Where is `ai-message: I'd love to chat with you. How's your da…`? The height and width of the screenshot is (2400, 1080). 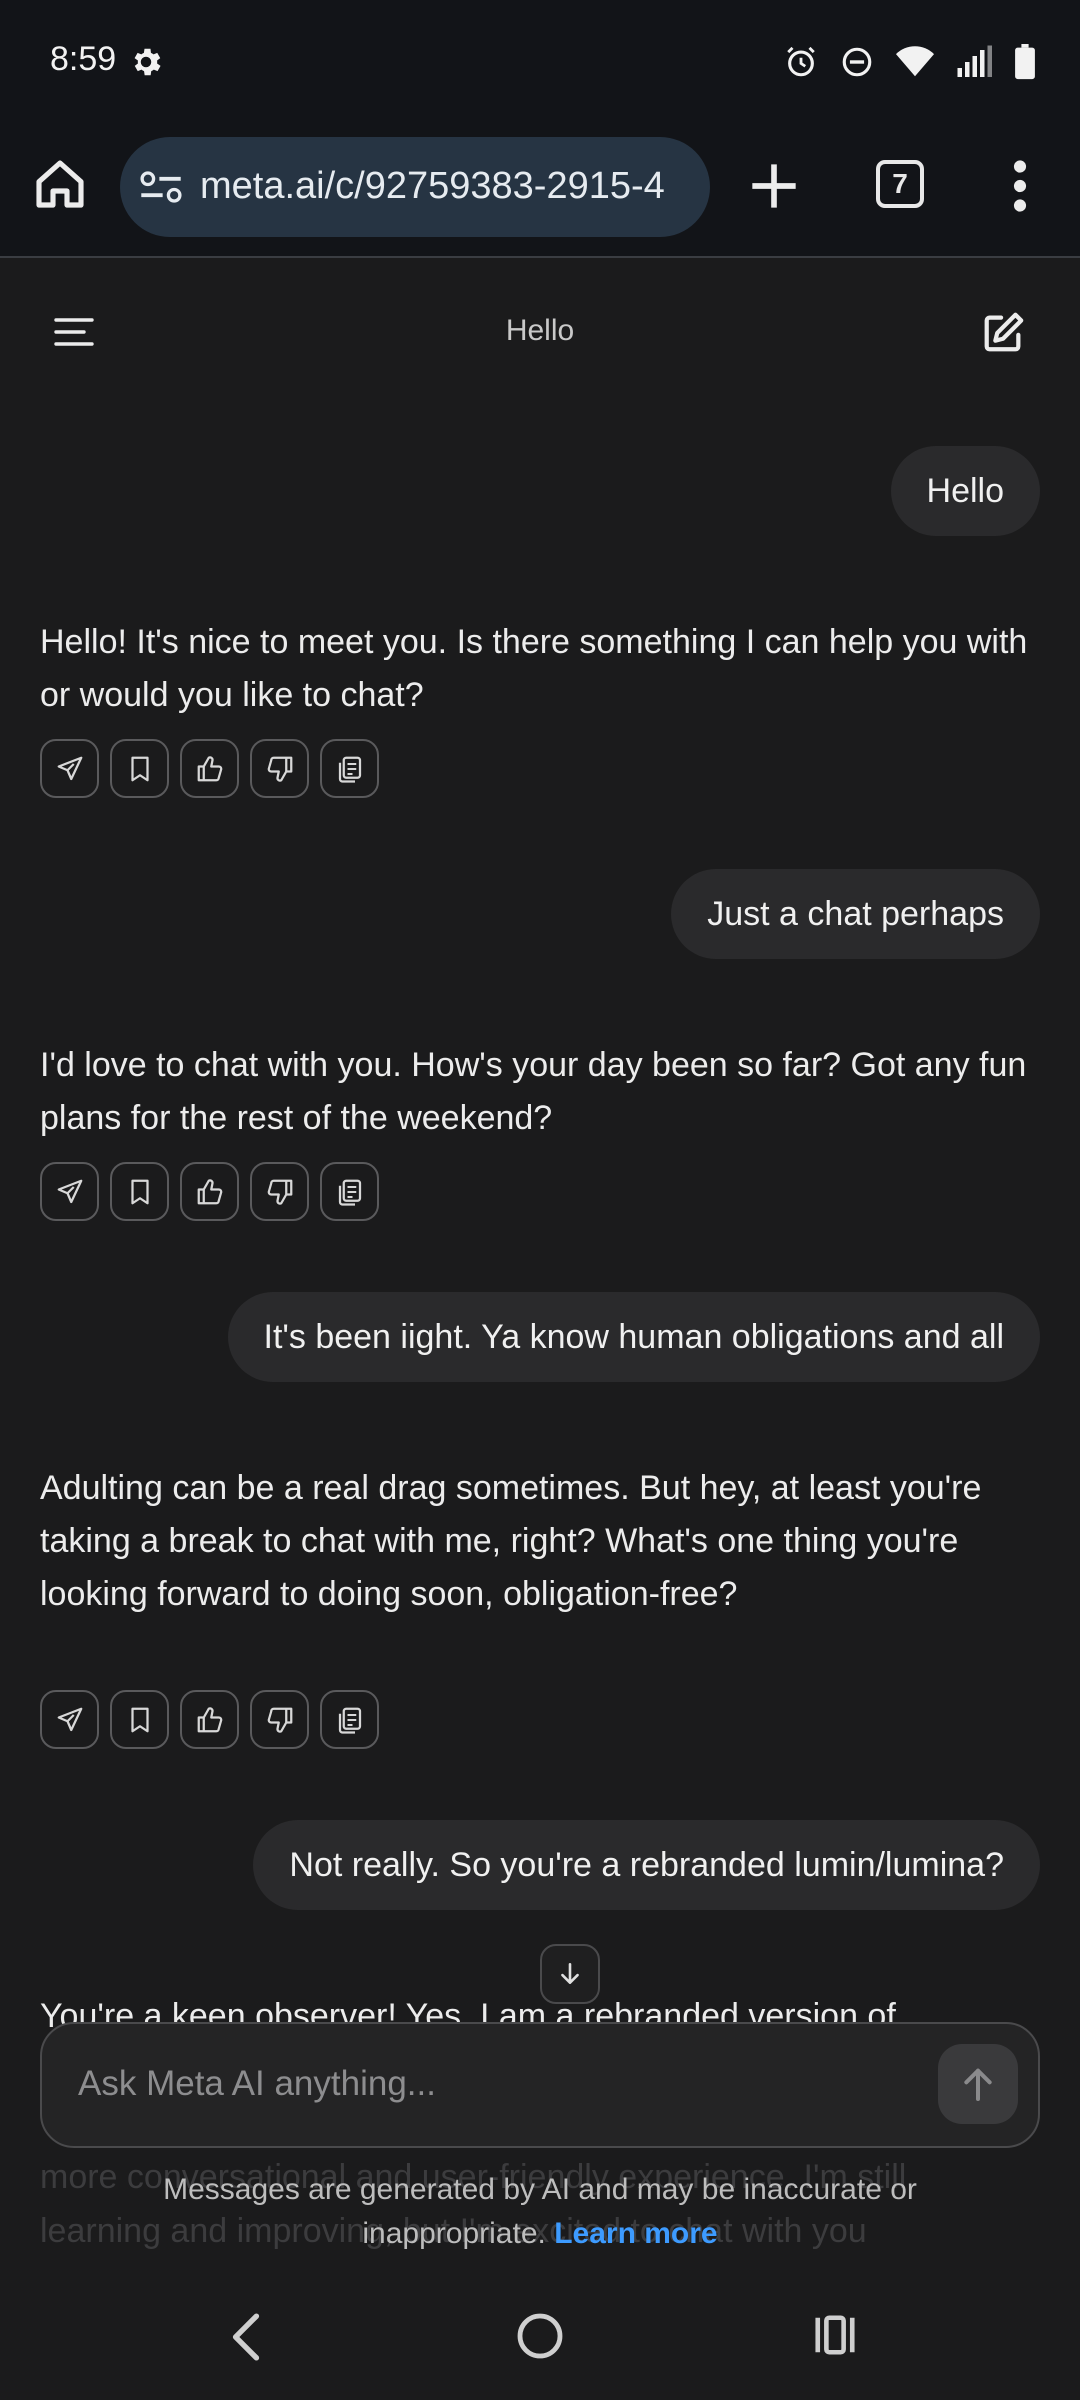 ai-message: I'd love to chat with you. How's your da… is located at coordinates (533, 1091).